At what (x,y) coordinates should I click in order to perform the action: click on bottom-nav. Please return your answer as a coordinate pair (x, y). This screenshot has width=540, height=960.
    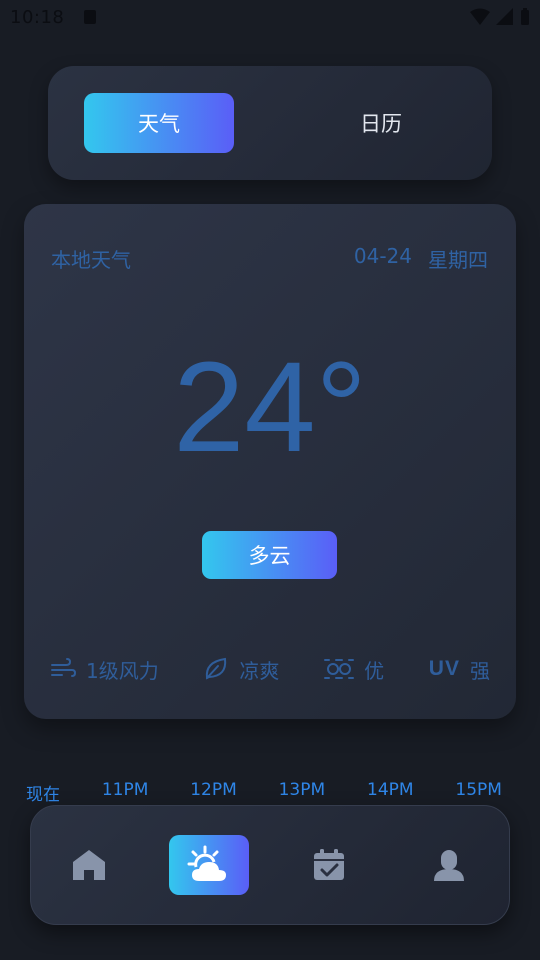
    Looking at the image, I should click on (270, 865).